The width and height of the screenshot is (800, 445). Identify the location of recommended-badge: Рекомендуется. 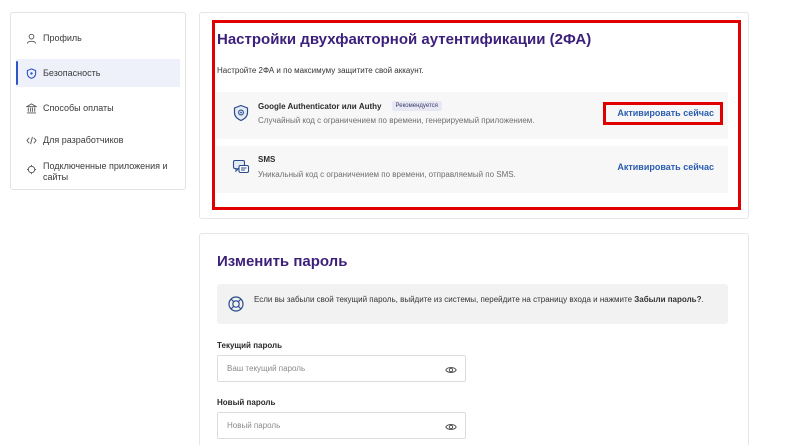
(416, 106).